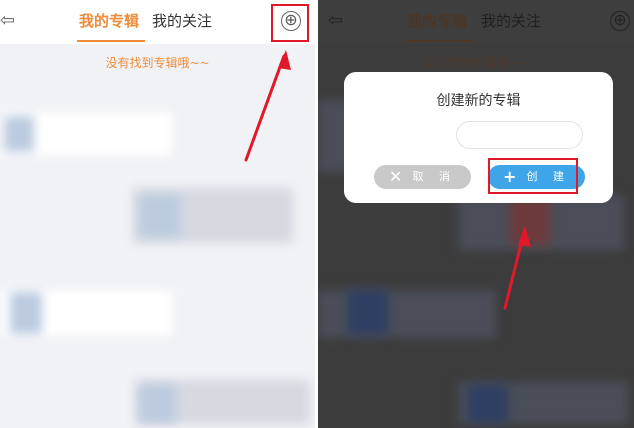 Image resolution: width=634 pixels, height=428 pixels. Describe the element at coordinates (524, 236) in the screenshot. I see `arrow-head-create` at that location.